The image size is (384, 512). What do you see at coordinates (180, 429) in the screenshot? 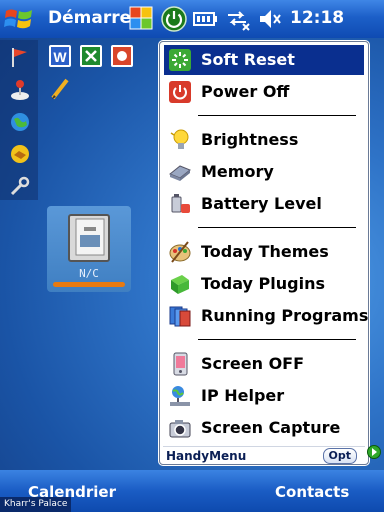
I see `camera-icon` at bounding box center [180, 429].